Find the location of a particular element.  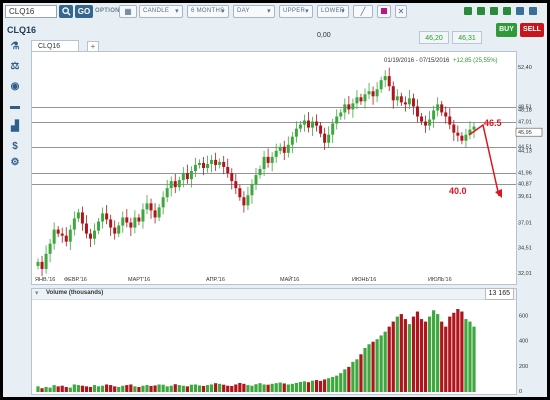

chart-style-select: CANDLE is located at coordinates (161, 11).